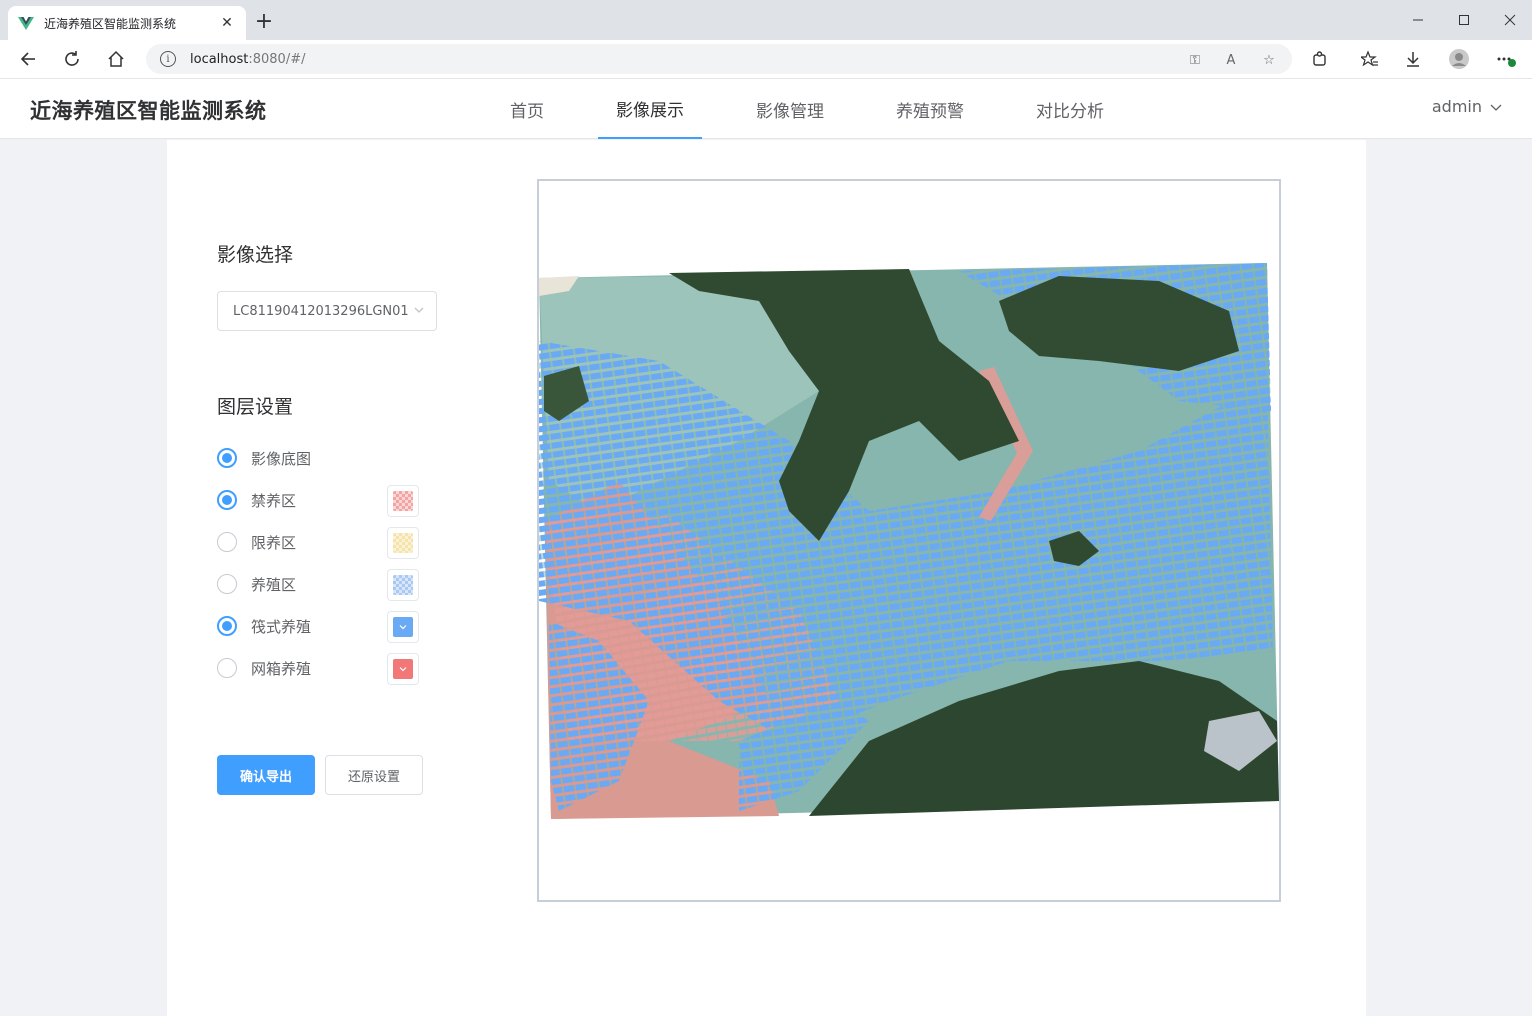  Describe the element at coordinates (650, 109) in the screenshot. I see `nav-image-display: 影像展示` at that location.